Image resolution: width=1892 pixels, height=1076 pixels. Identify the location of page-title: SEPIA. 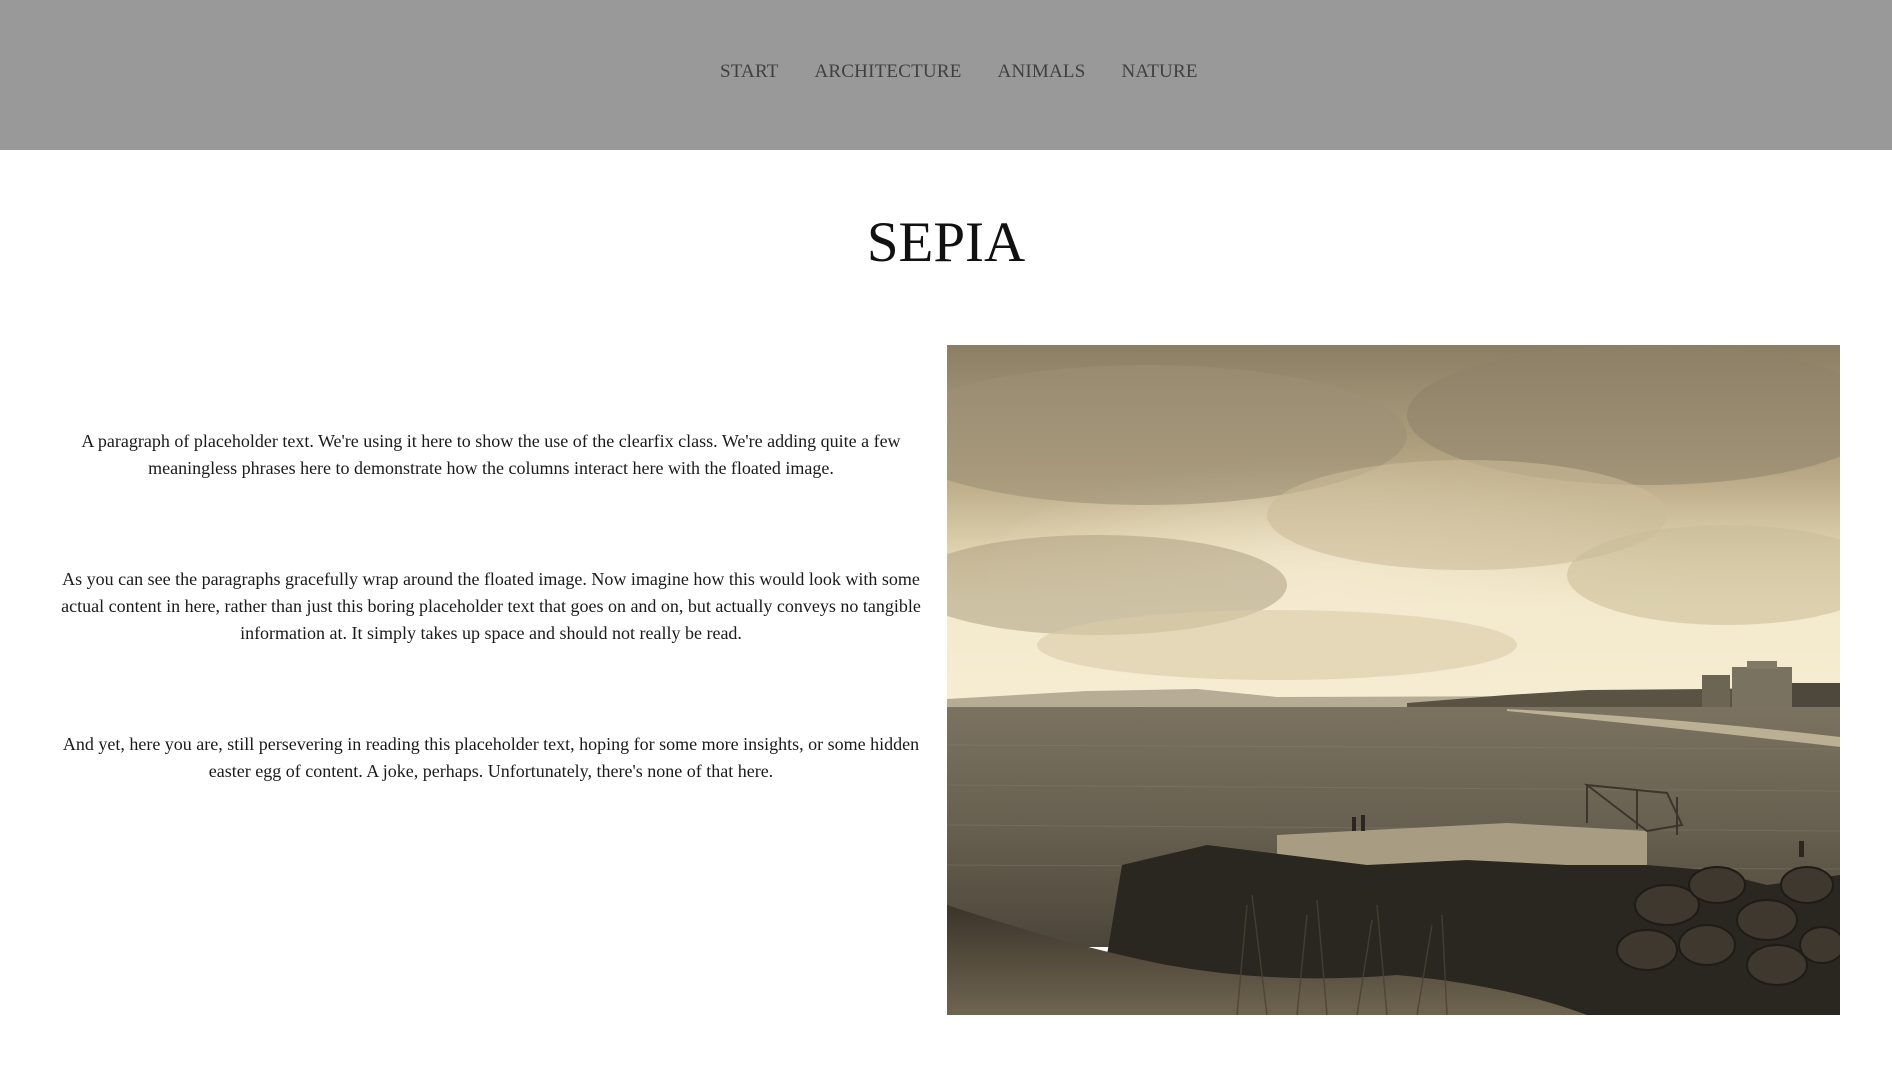
(946, 242).